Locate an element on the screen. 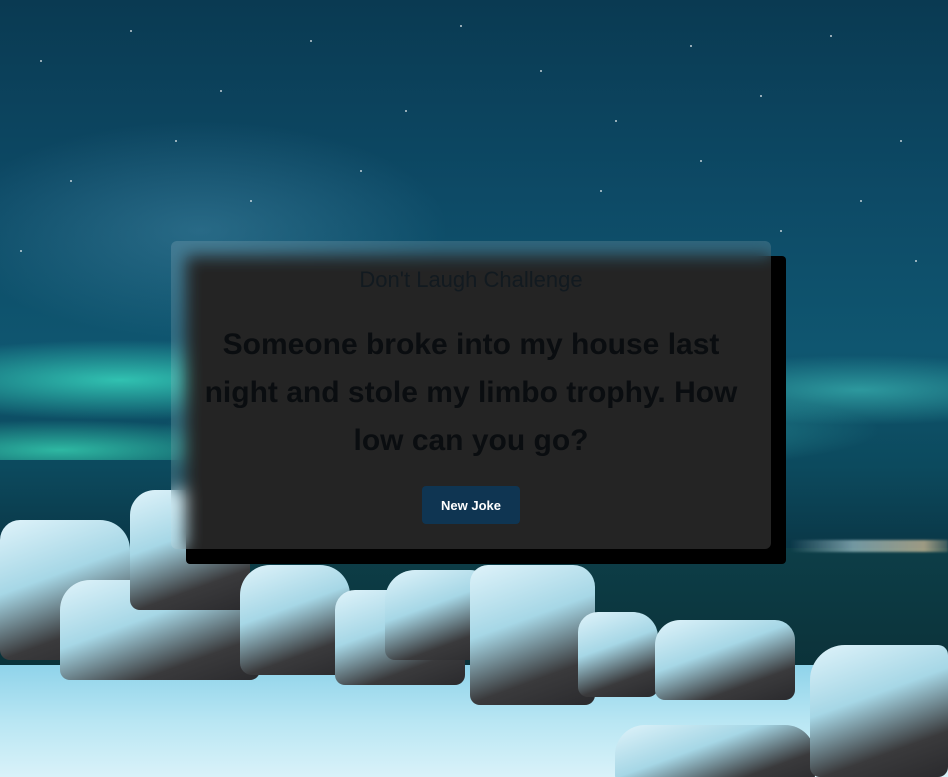 Image resolution: width=948 pixels, height=777 pixels. new-joke-button: New Joke is located at coordinates (471, 505).